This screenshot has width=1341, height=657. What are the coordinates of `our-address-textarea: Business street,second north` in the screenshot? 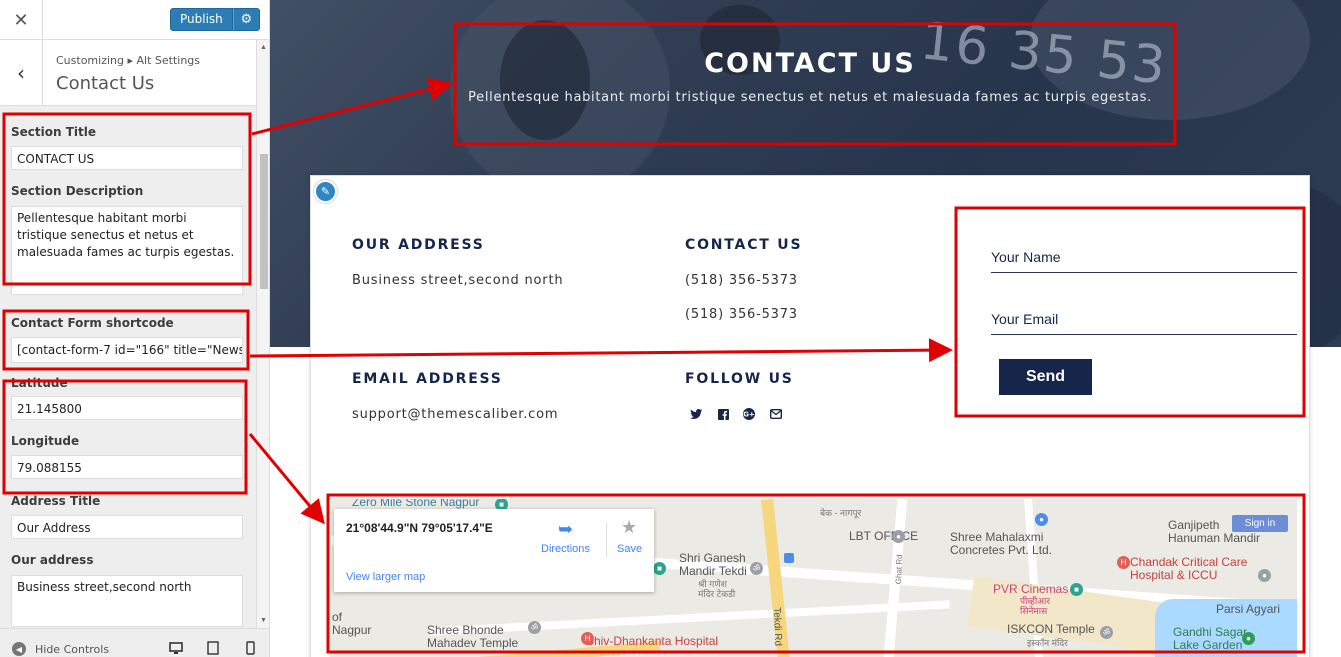 It's located at (127, 601).